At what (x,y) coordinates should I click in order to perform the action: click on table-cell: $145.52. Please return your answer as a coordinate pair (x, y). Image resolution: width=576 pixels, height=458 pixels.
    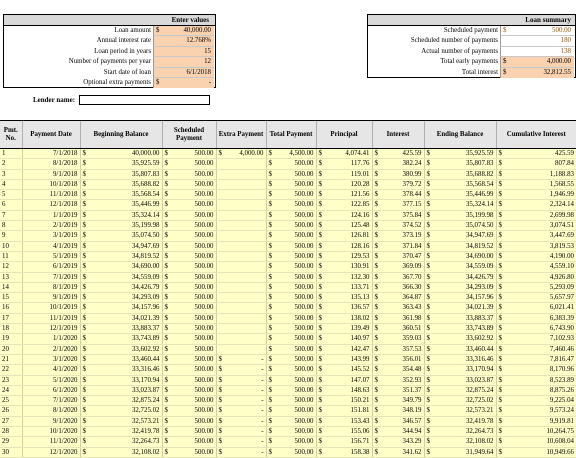
    Looking at the image, I should click on (343, 370).